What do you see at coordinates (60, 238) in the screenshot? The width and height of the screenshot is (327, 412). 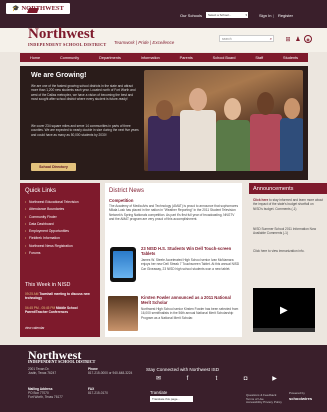 I see `quick-link: Fieldtrek Information` at bounding box center [60, 238].